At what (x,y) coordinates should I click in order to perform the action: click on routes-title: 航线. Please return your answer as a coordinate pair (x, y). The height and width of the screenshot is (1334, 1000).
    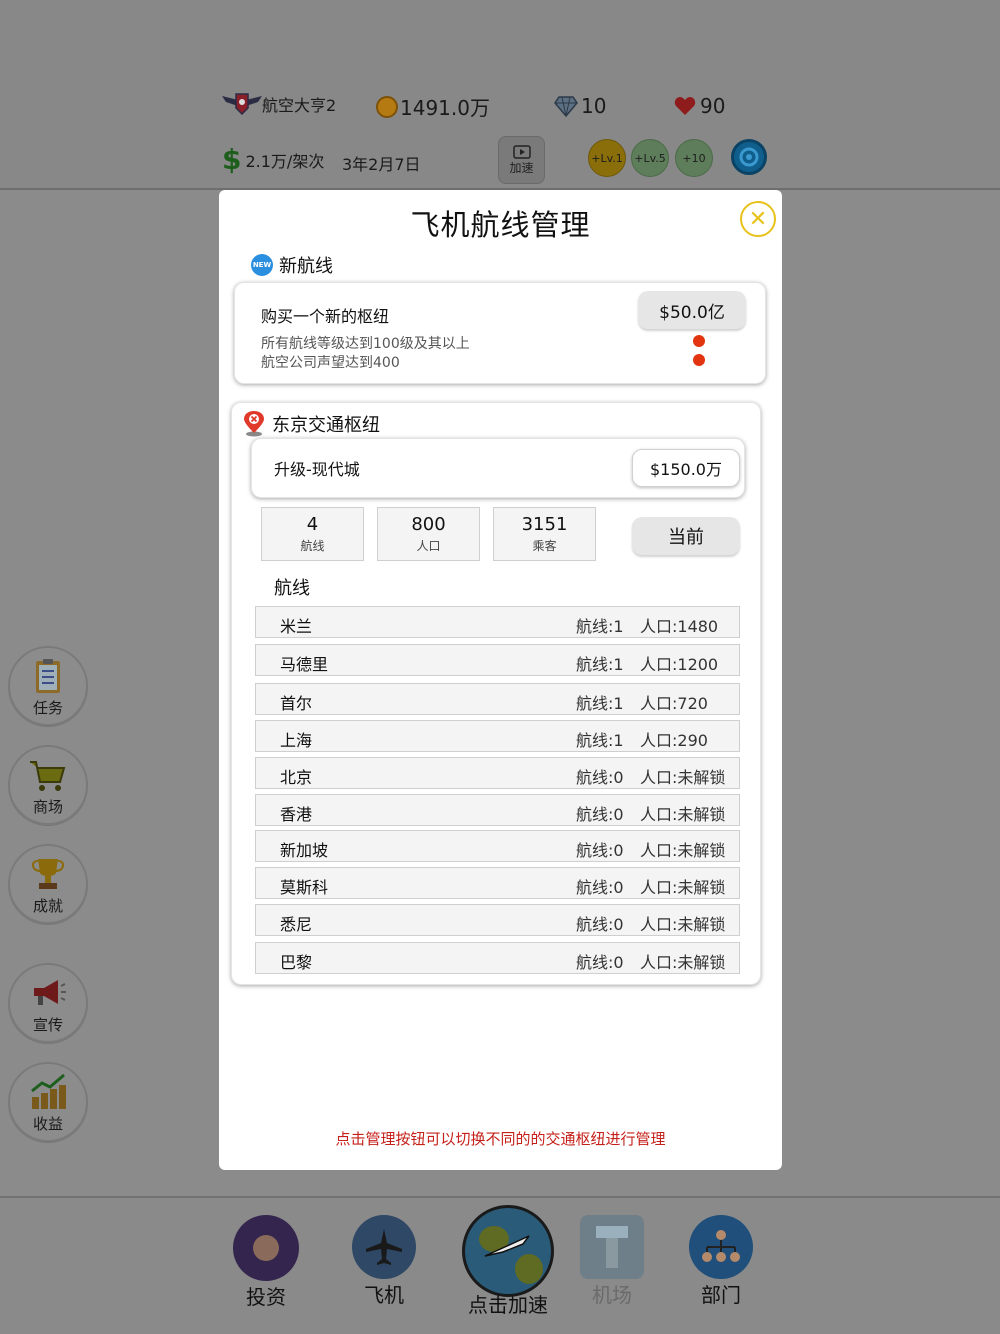
    Looking at the image, I should click on (292, 588).